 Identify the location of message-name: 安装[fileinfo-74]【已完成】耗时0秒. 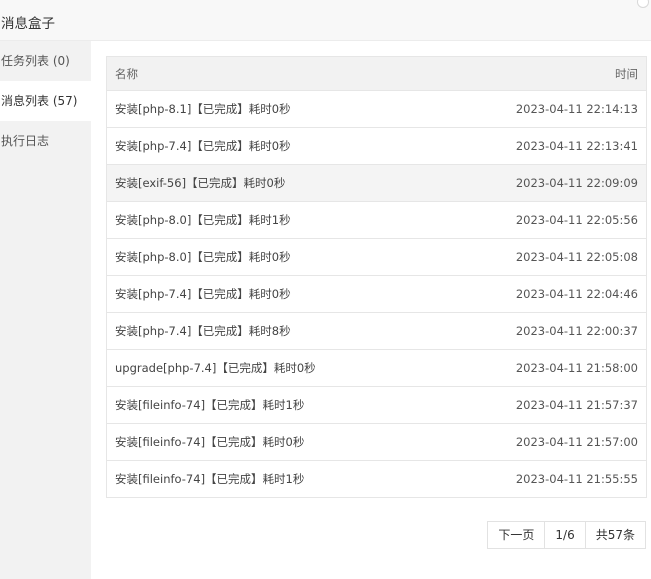
(276, 442).